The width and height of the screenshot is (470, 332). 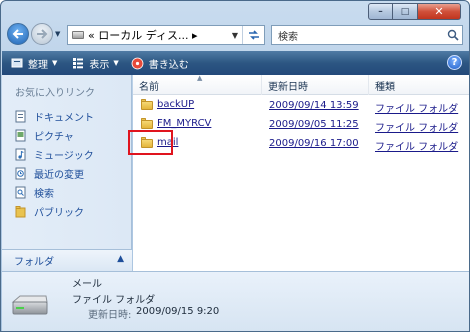 What do you see at coordinates (42, 34) in the screenshot?
I see `forward-button` at bounding box center [42, 34].